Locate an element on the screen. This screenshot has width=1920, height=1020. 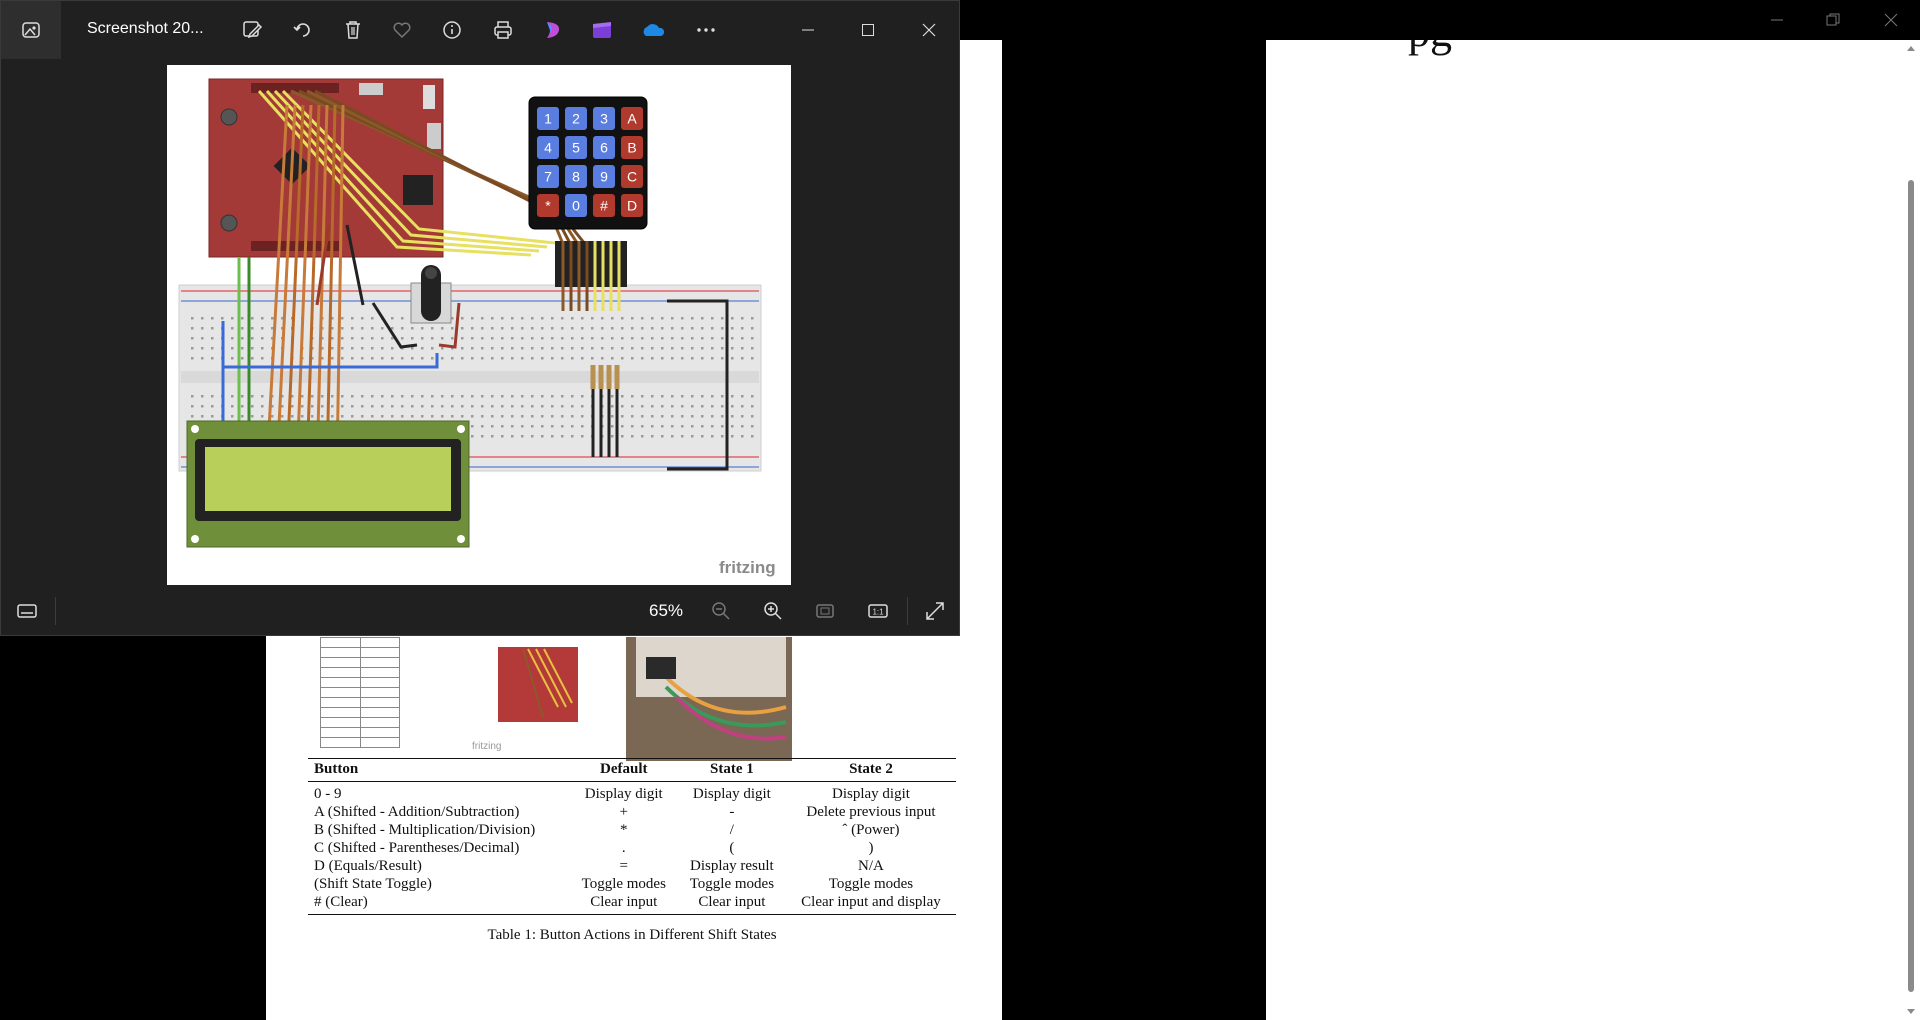
table-row: C (Shifted - Parentheses/Decimal) . ( ) is located at coordinates (632, 848).